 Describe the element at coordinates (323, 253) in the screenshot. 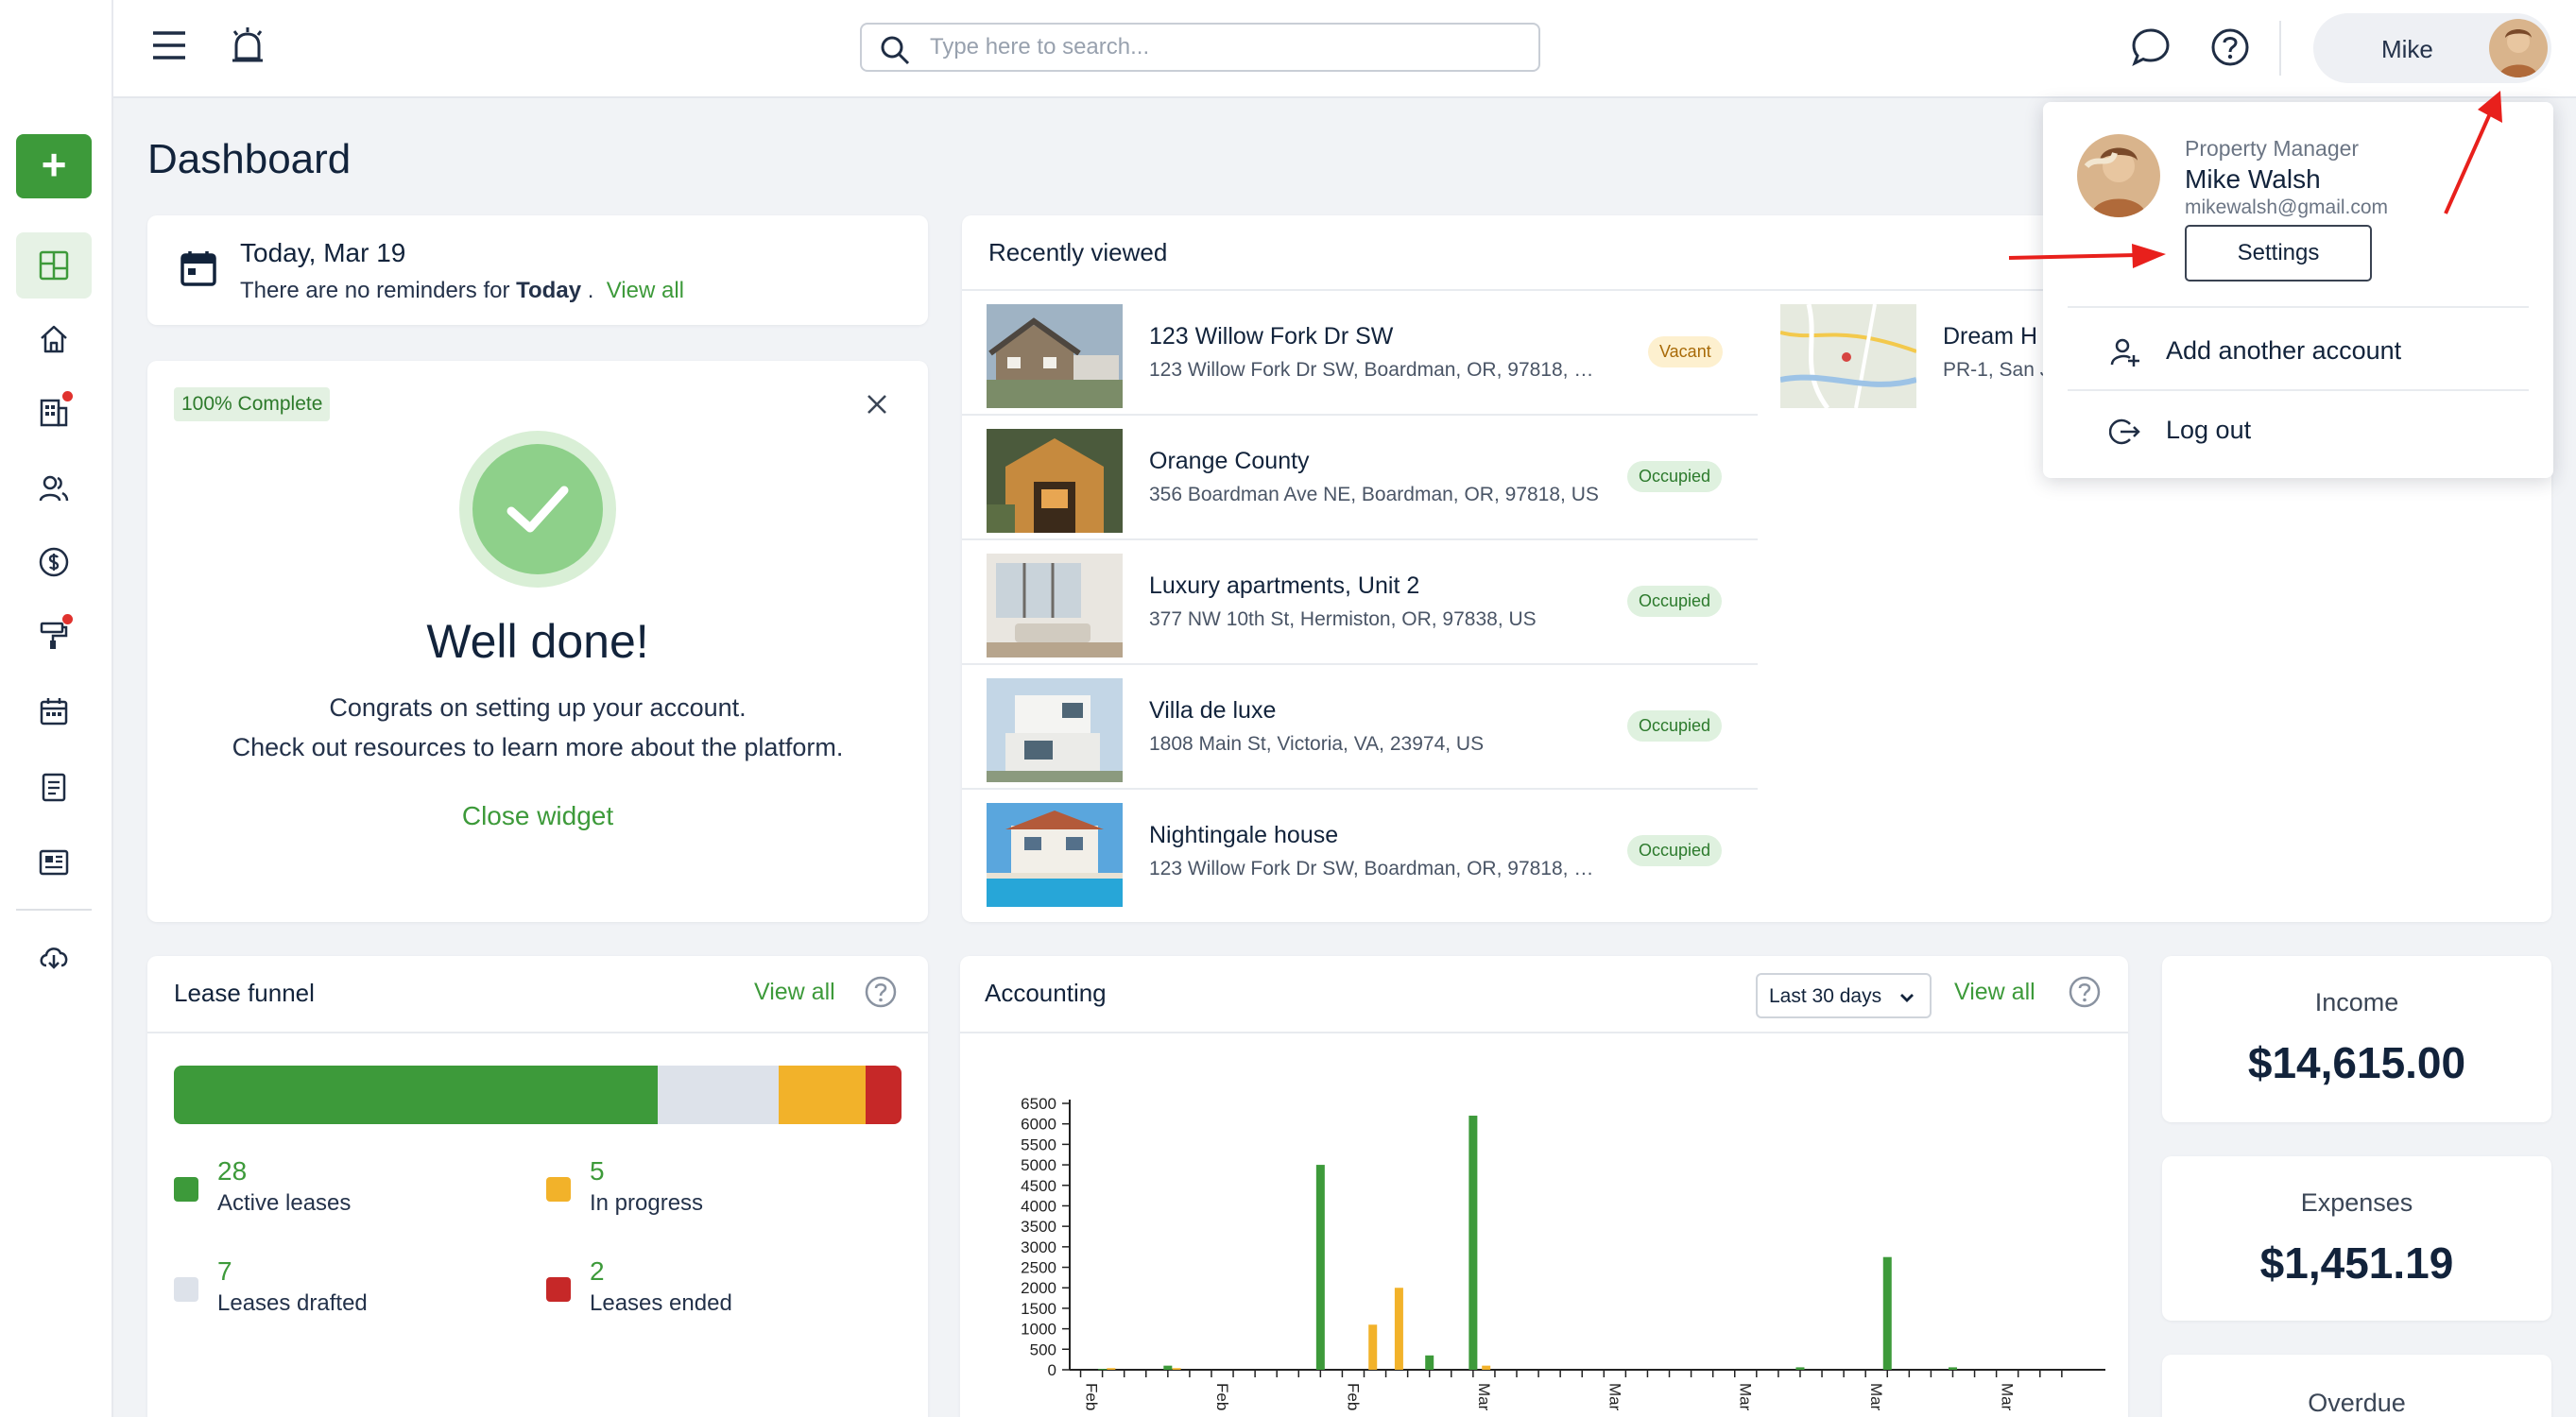

I see `today-date: Today, Mar 19` at that location.